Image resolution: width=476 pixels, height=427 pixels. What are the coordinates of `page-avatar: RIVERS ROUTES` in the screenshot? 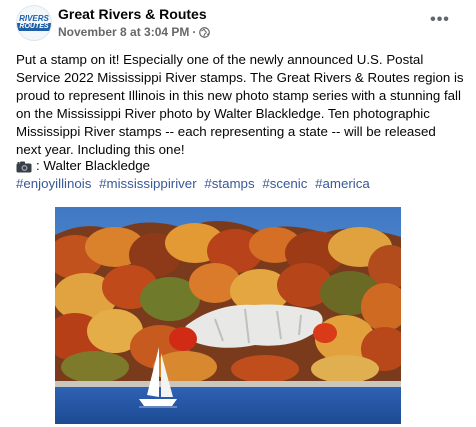 It's located at (34, 23).